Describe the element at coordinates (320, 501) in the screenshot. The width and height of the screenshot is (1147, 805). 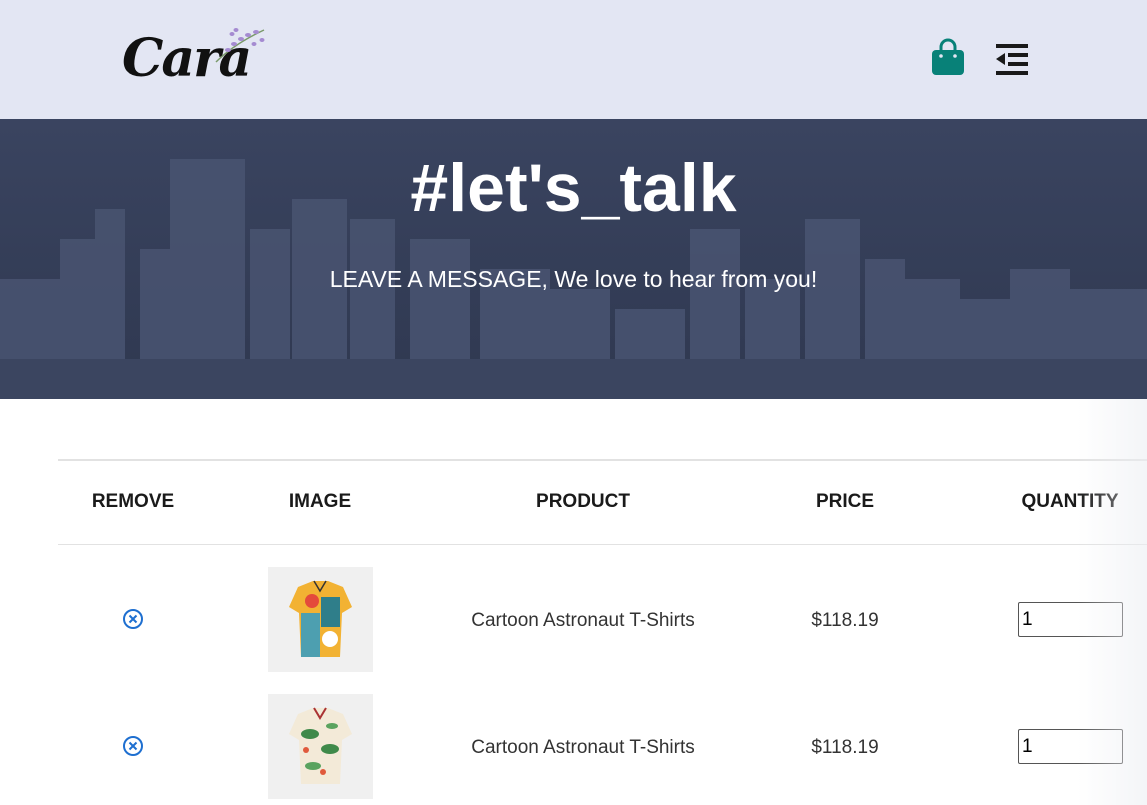
I see `column-header-image: IMAGE` at that location.